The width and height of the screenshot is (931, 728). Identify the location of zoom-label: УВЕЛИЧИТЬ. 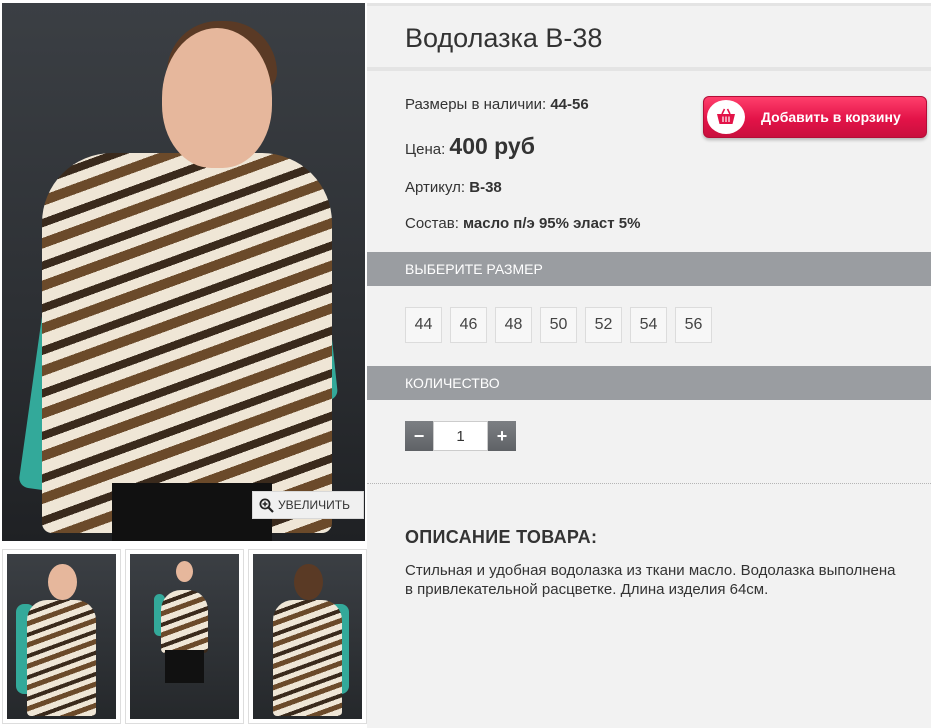
(314, 505).